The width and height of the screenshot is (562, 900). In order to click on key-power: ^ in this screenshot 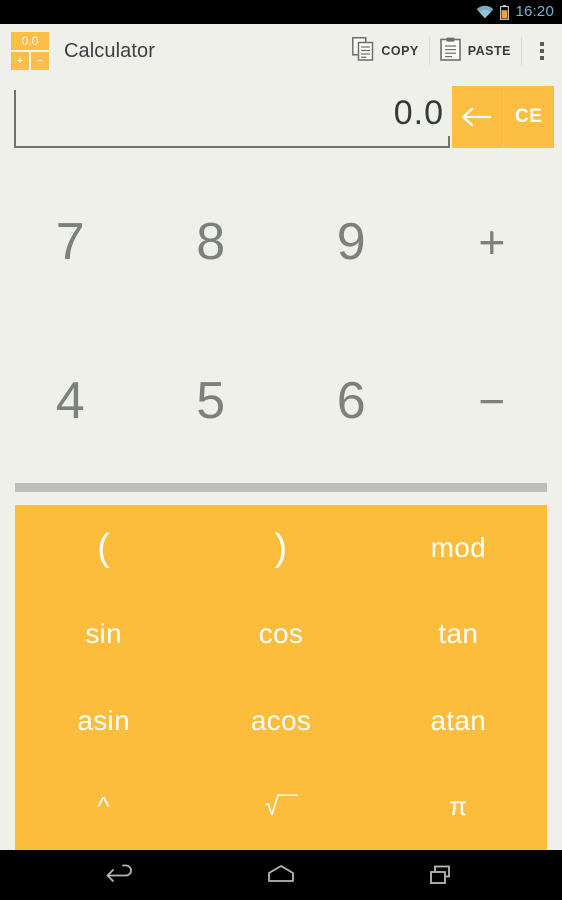, I will do `click(103, 807)`.